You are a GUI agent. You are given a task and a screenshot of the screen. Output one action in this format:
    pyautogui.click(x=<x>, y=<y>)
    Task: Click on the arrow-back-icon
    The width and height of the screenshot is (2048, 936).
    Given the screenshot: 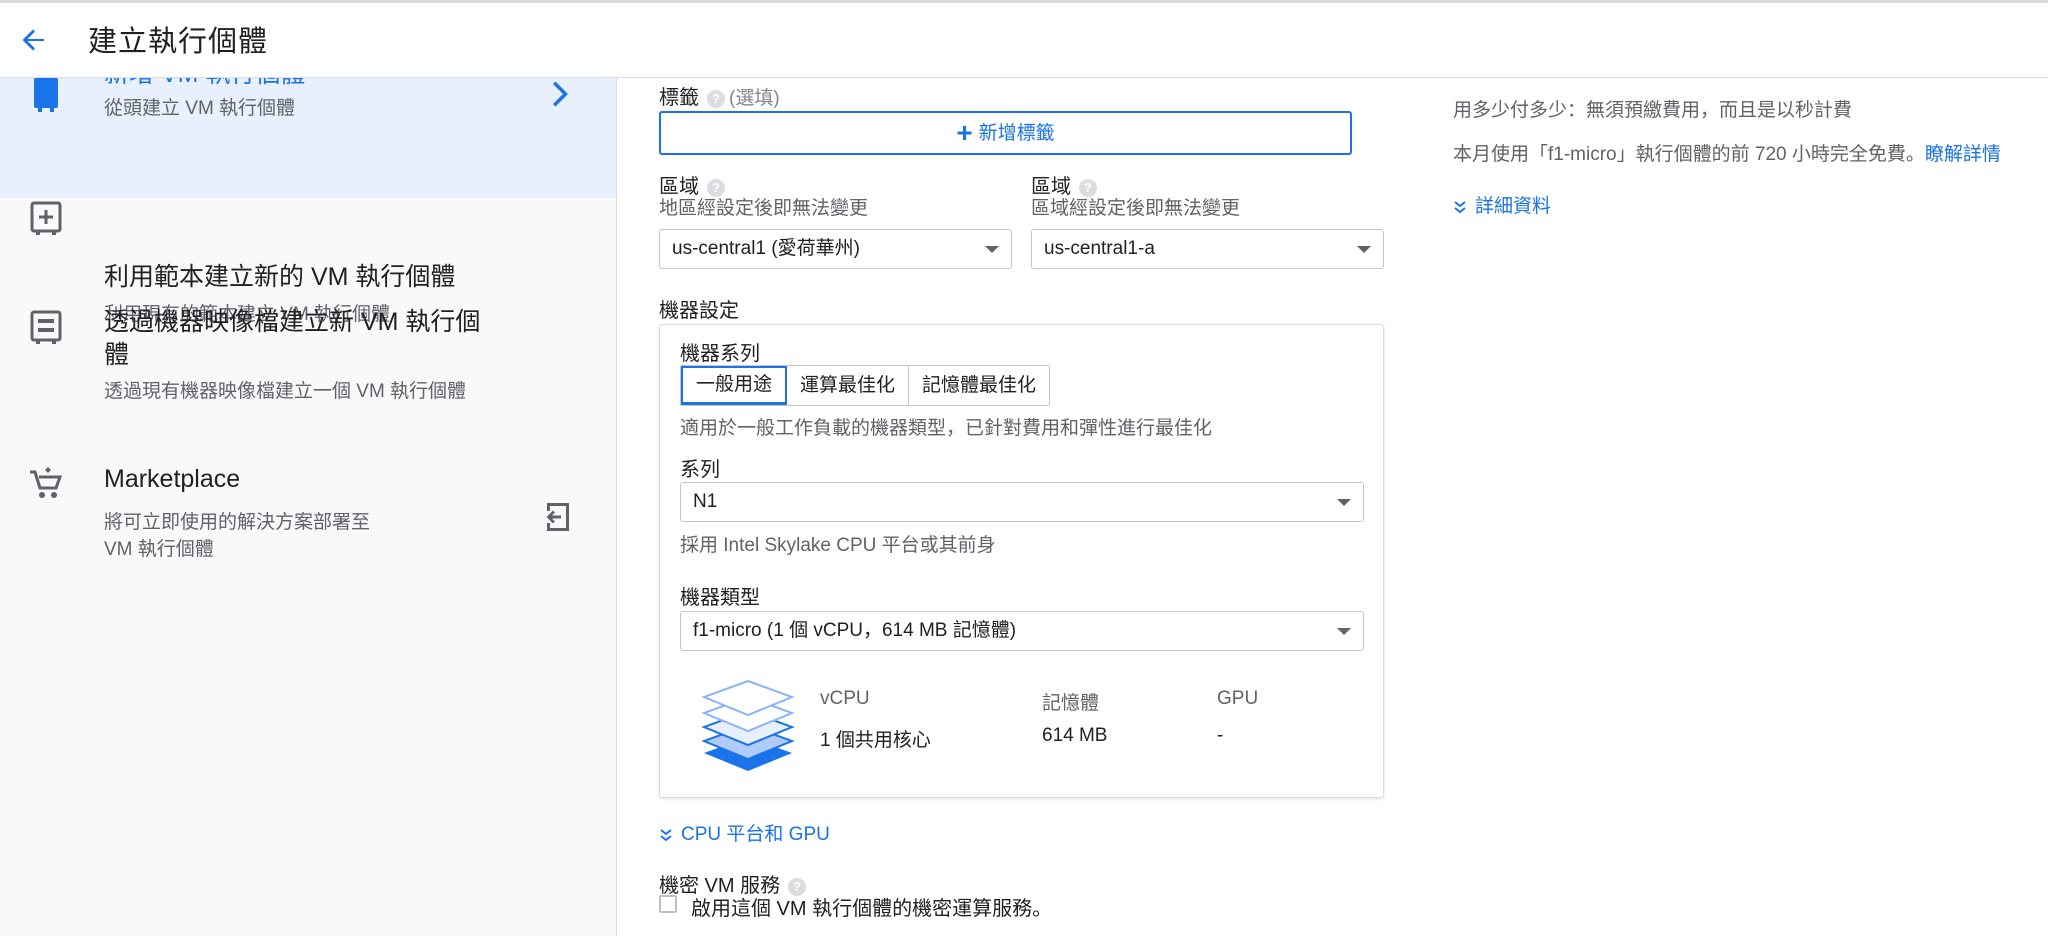 What is the action you would take?
    pyautogui.click(x=34, y=40)
    